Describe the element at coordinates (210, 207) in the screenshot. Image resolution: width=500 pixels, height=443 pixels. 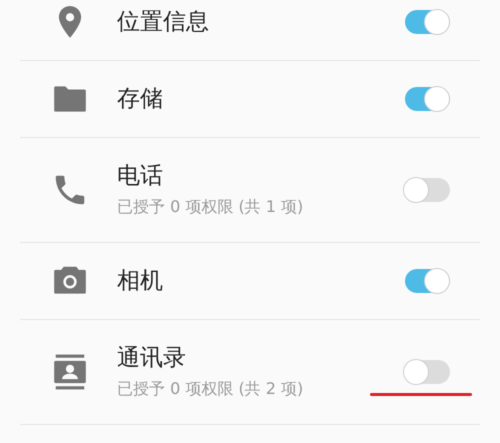
I see `permission-summary: 已授予 0 项权限 (共 1 项)` at that location.